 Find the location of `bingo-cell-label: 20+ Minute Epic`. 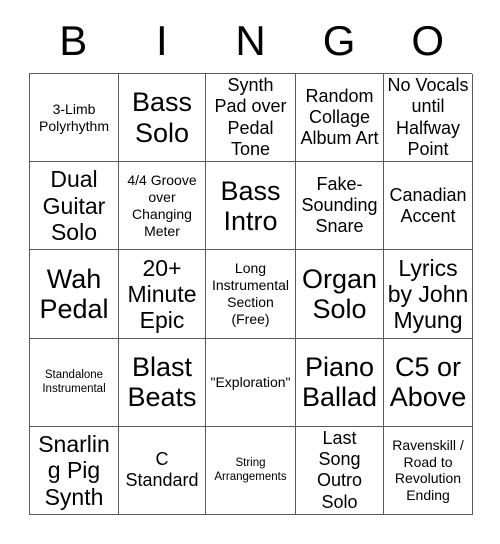

bingo-cell-label: 20+ Minute Epic is located at coordinates (162, 294).